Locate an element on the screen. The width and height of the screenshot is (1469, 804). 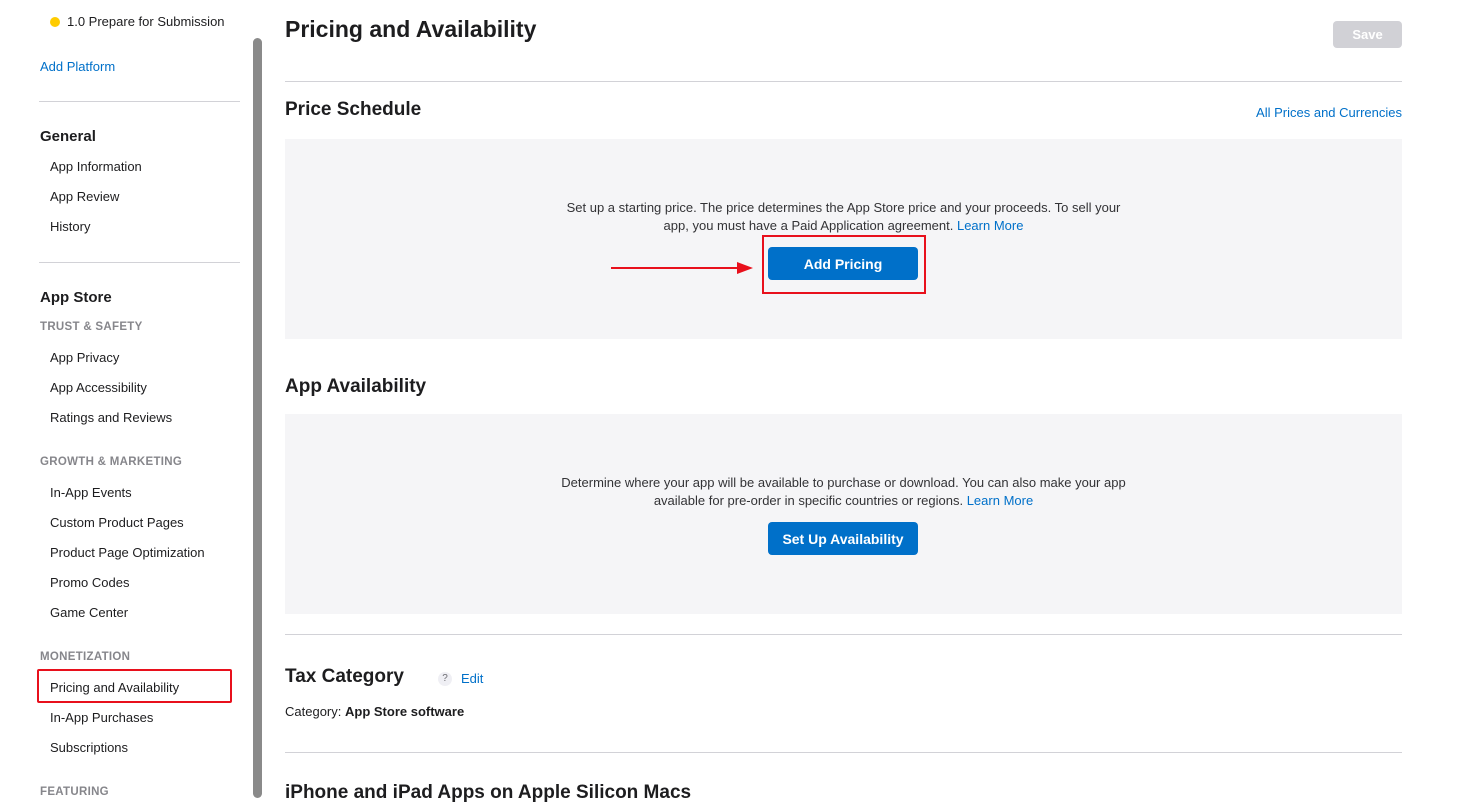
sidebar-group-app-store: App Store is located at coordinates (76, 297).